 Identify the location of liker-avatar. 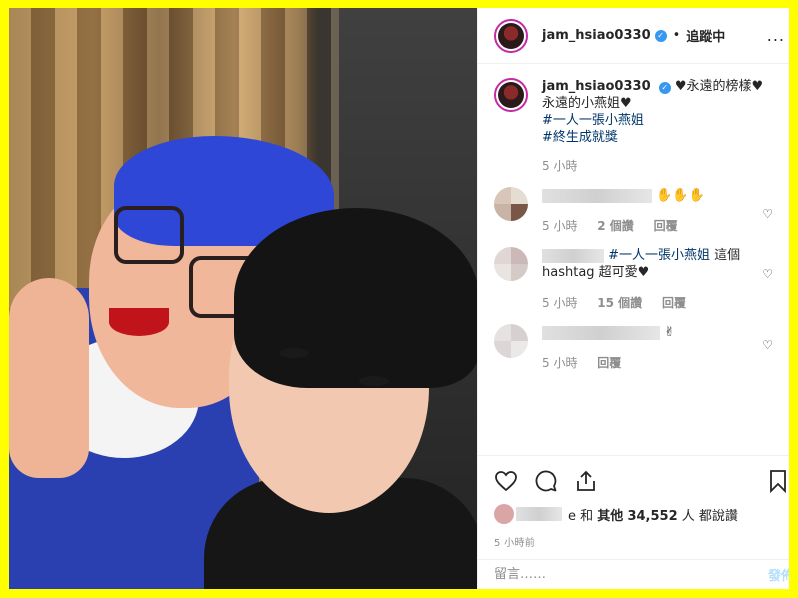
(504, 514).